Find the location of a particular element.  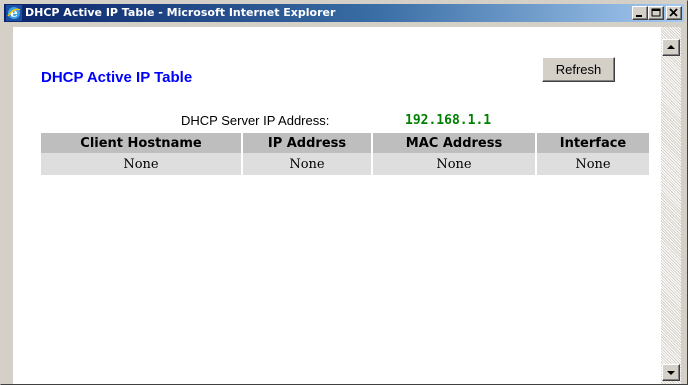

svg-text: e is located at coordinates (14, 13).